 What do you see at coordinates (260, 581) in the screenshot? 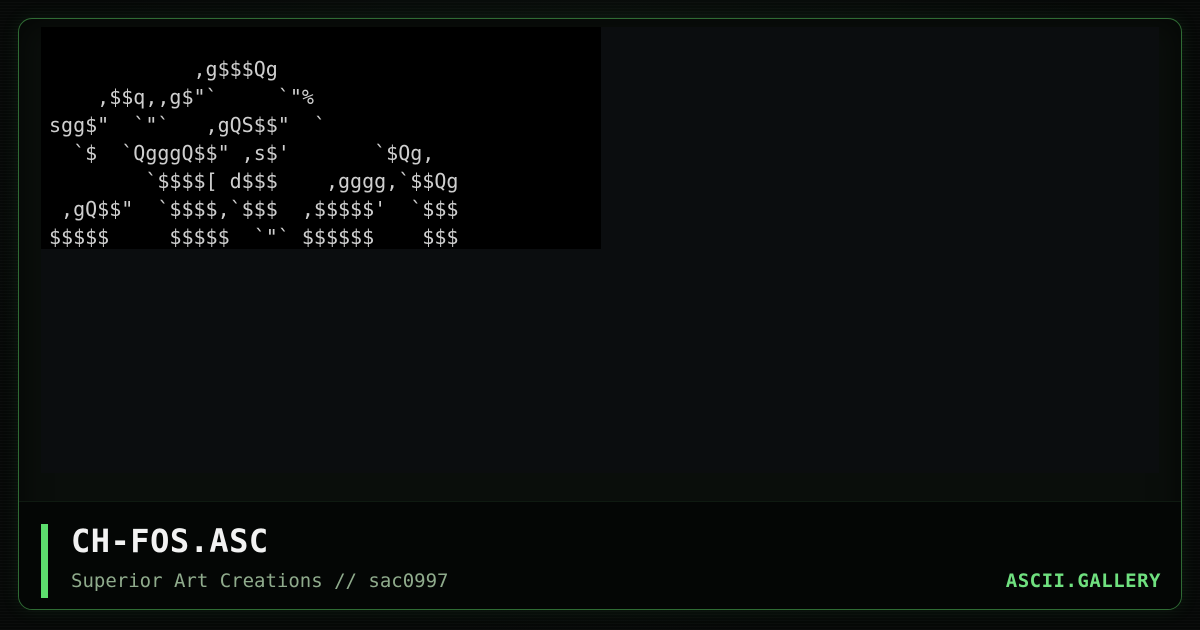
I see `art-subtitle: Superior Art Creations // sac0997` at bounding box center [260, 581].